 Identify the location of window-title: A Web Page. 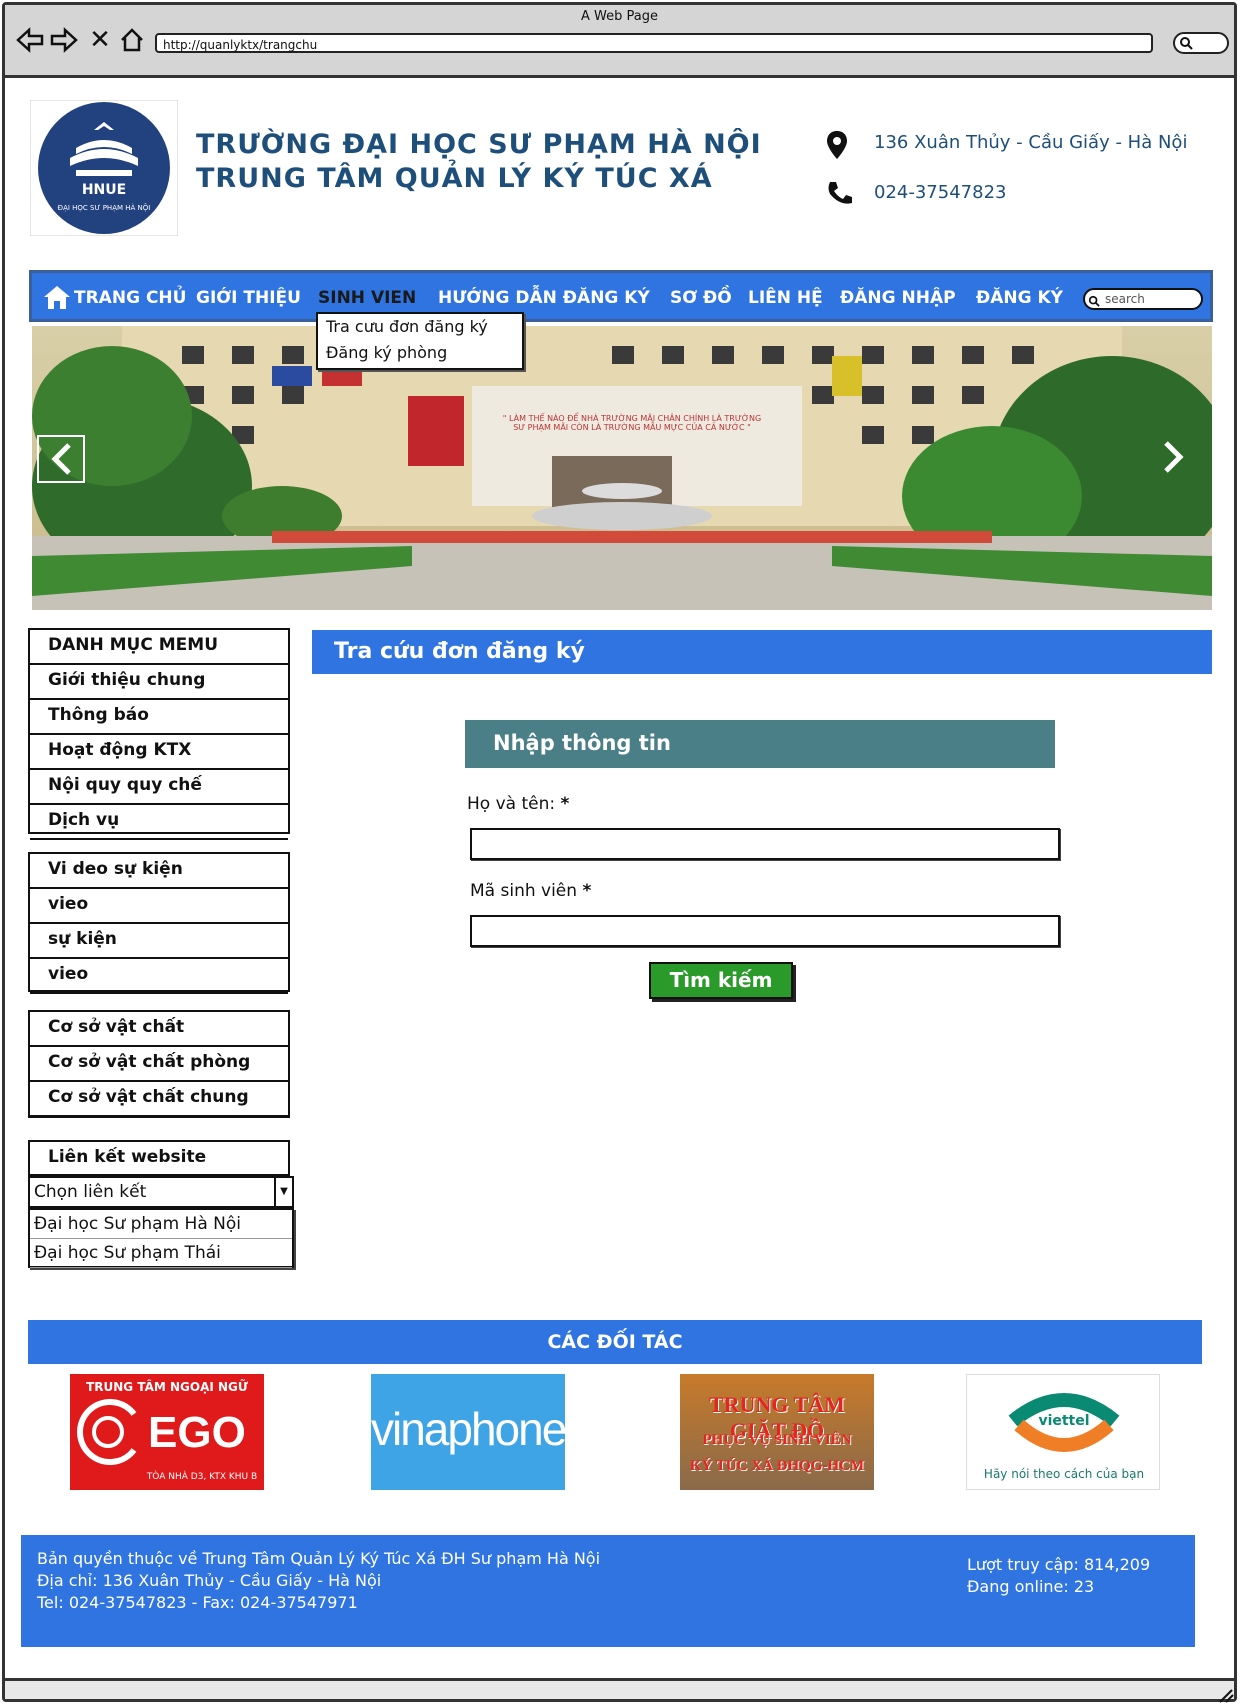
(619, 16).